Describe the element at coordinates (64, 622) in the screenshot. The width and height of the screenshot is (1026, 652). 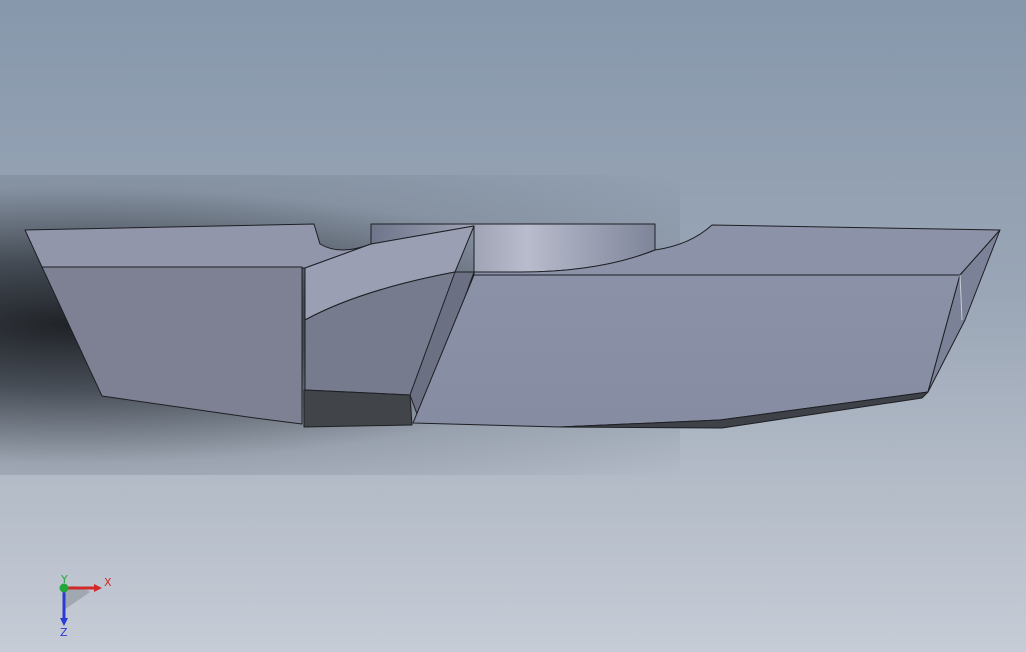
I see `z-axis-arrowhead` at that location.